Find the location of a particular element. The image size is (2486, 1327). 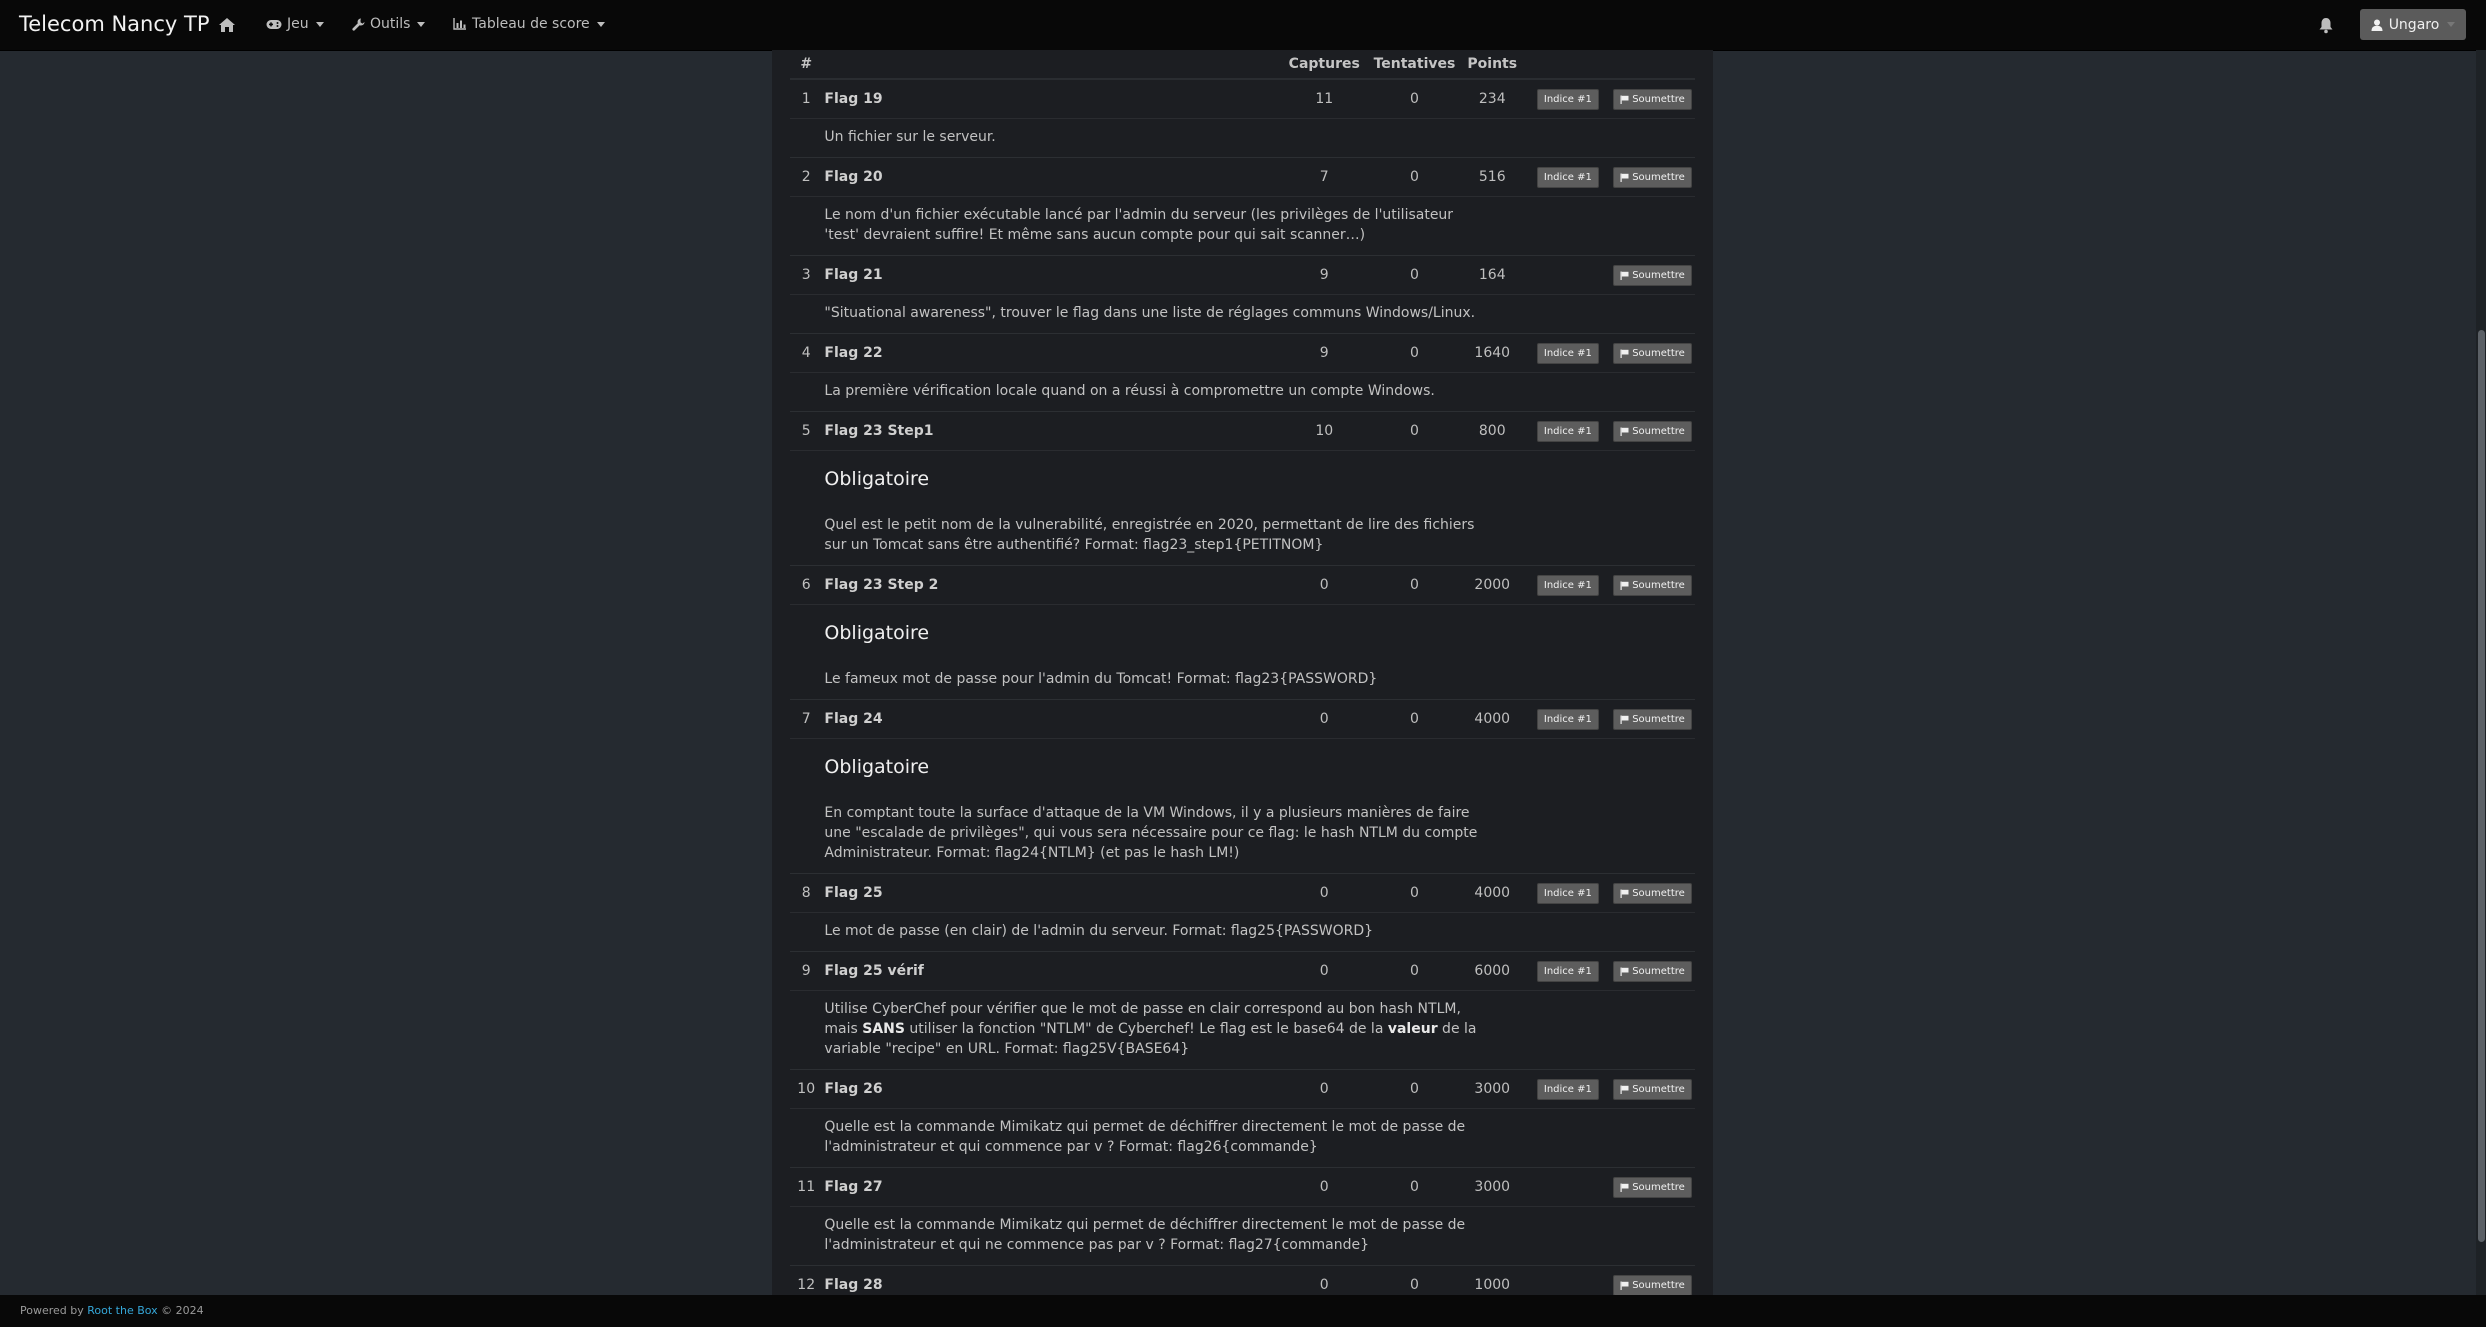

flag-points: 3000 is located at coordinates (1492, 1187).